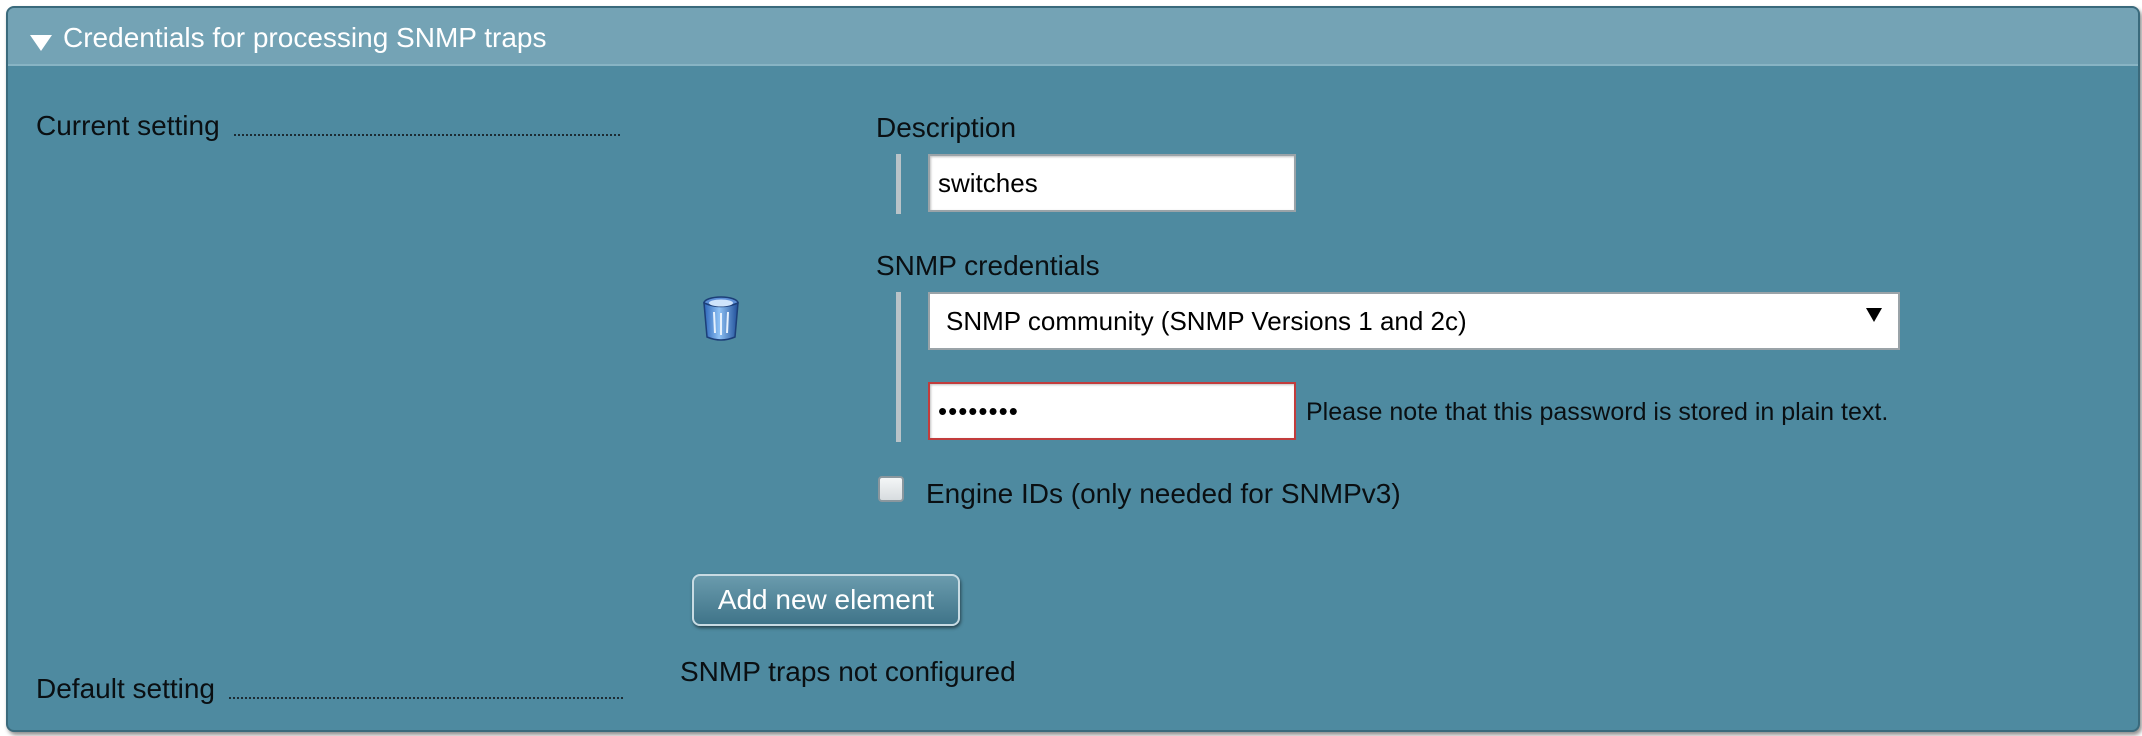 Image resolution: width=2142 pixels, height=736 pixels. I want to click on description-indent-bar, so click(898, 184).